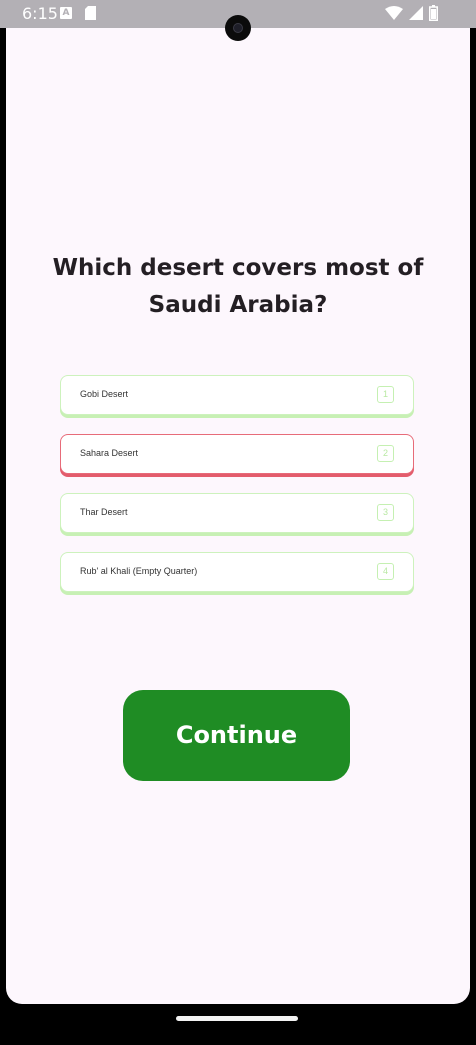 This screenshot has height=1045, width=476. Describe the element at coordinates (416, 13) in the screenshot. I see `cellular-signal-icon` at that location.